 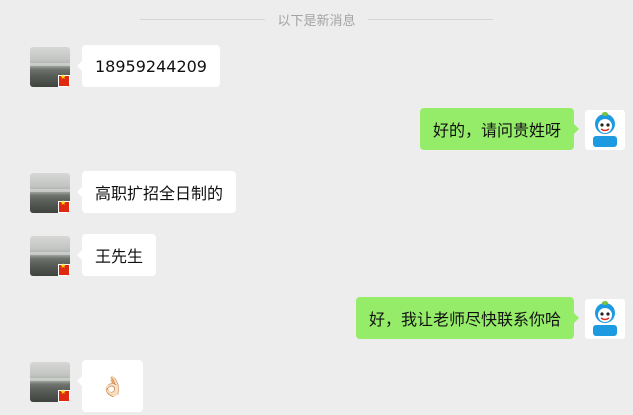 I want to click on incoming-message-bubble: 👌🏻, so click(x=110, y=386).